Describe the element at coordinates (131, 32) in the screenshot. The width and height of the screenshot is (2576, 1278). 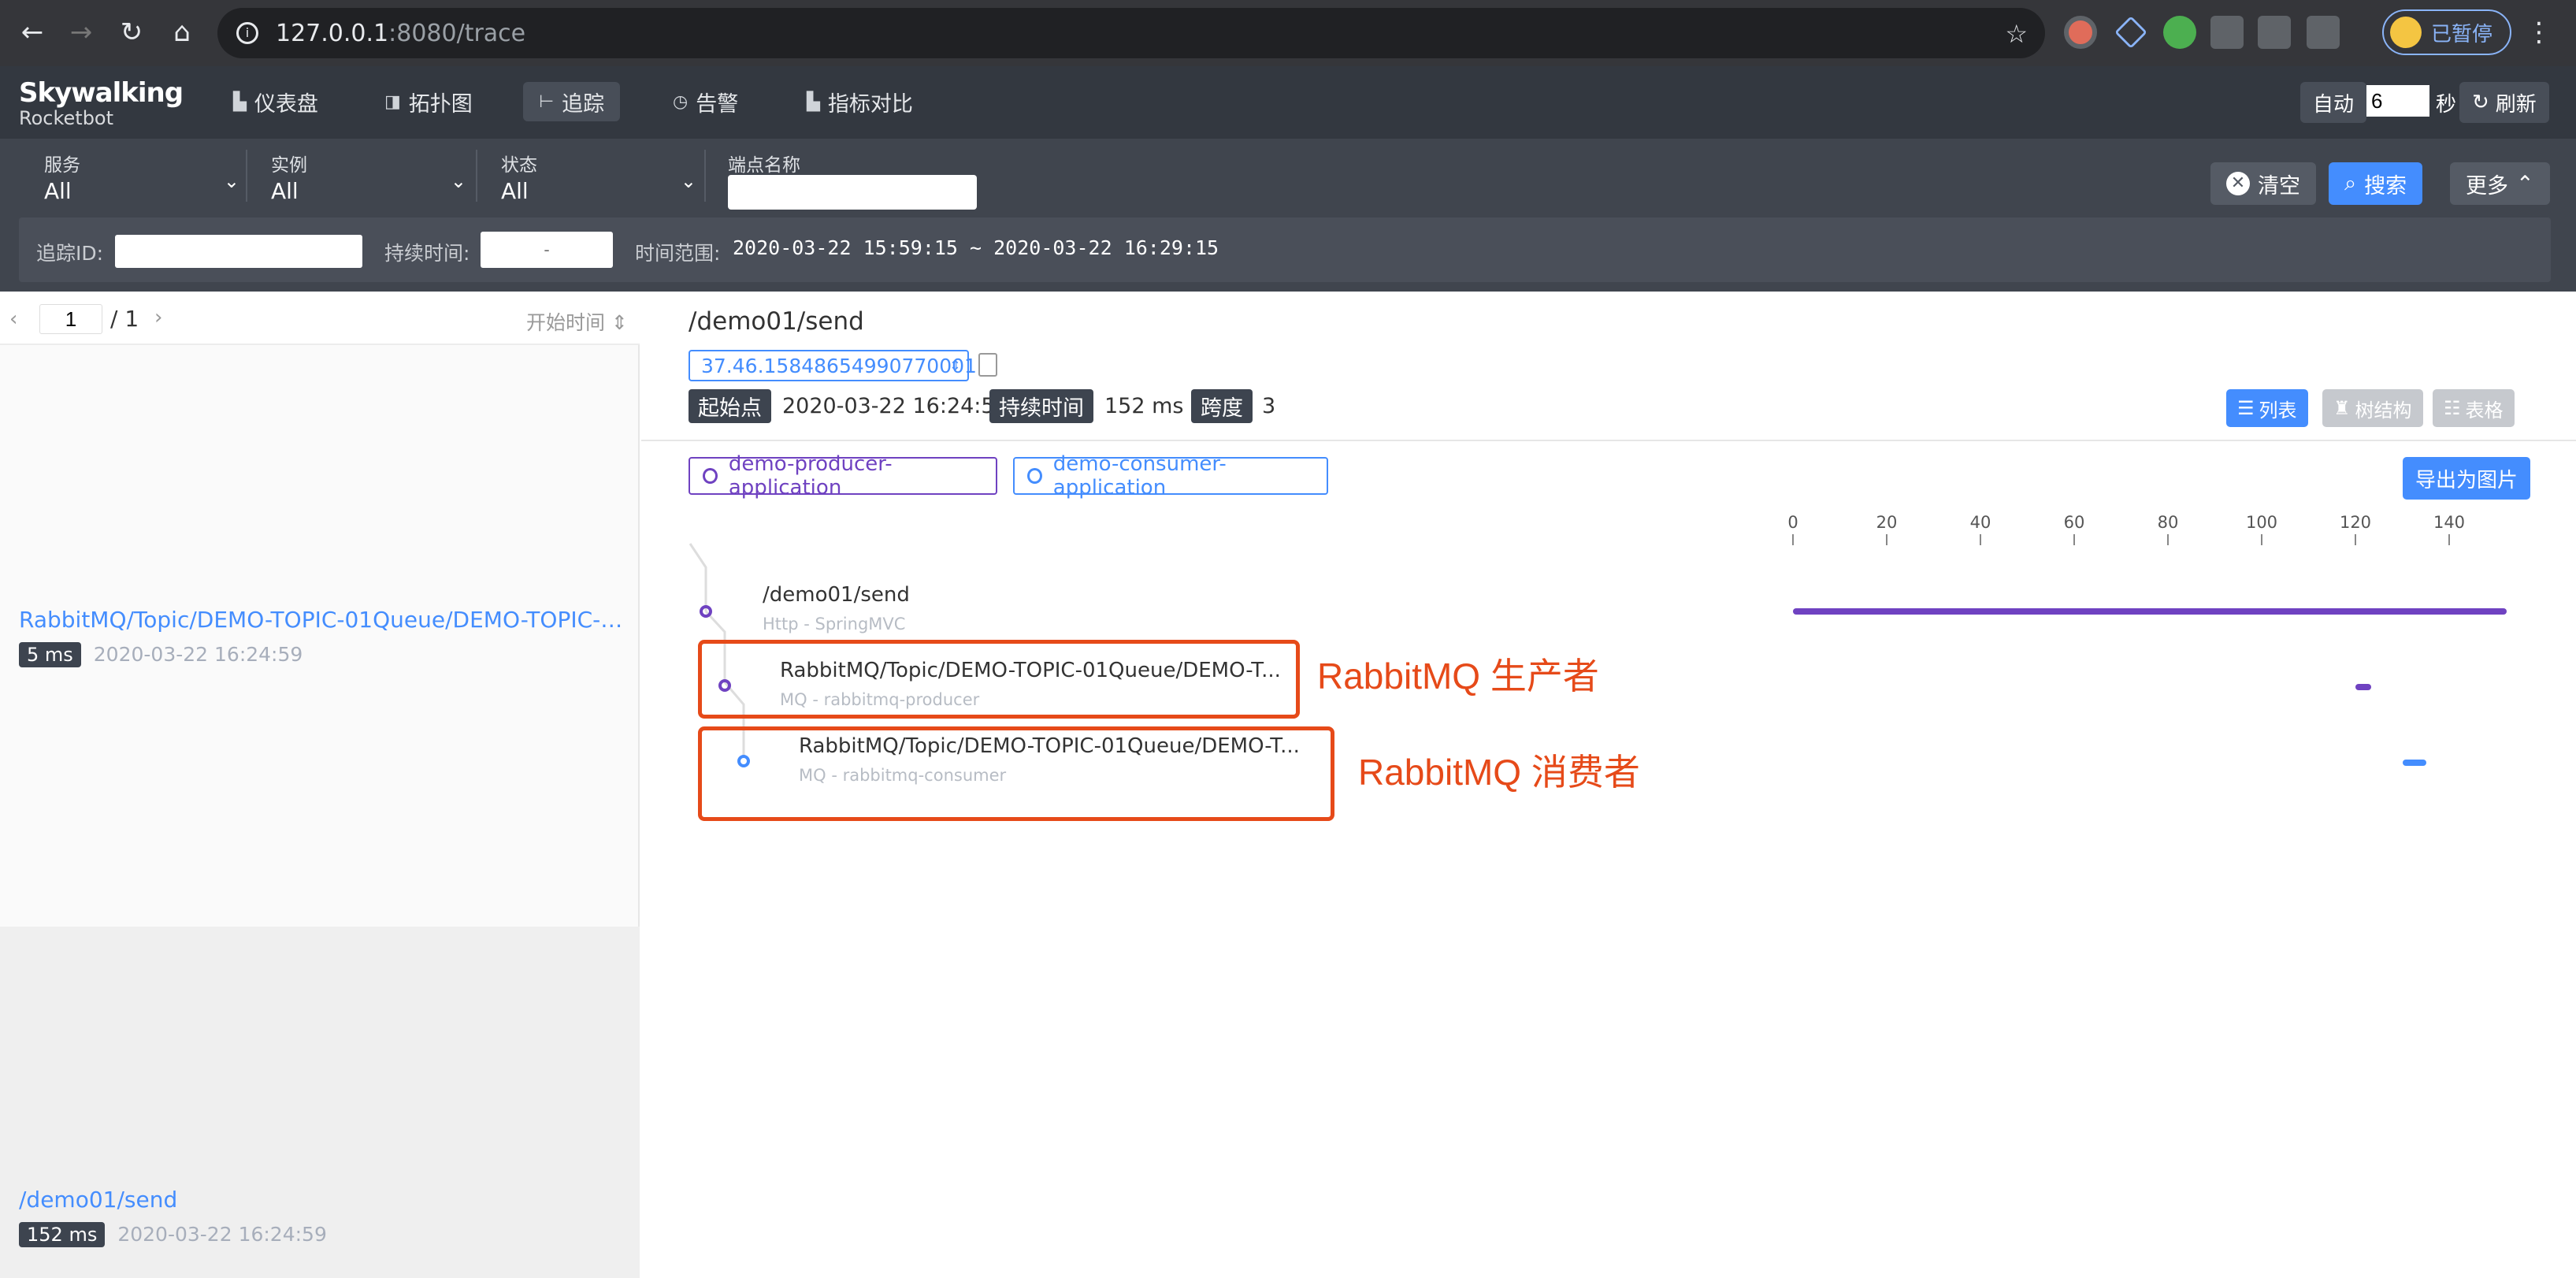
I see `reload-icon: ↻` at that location.